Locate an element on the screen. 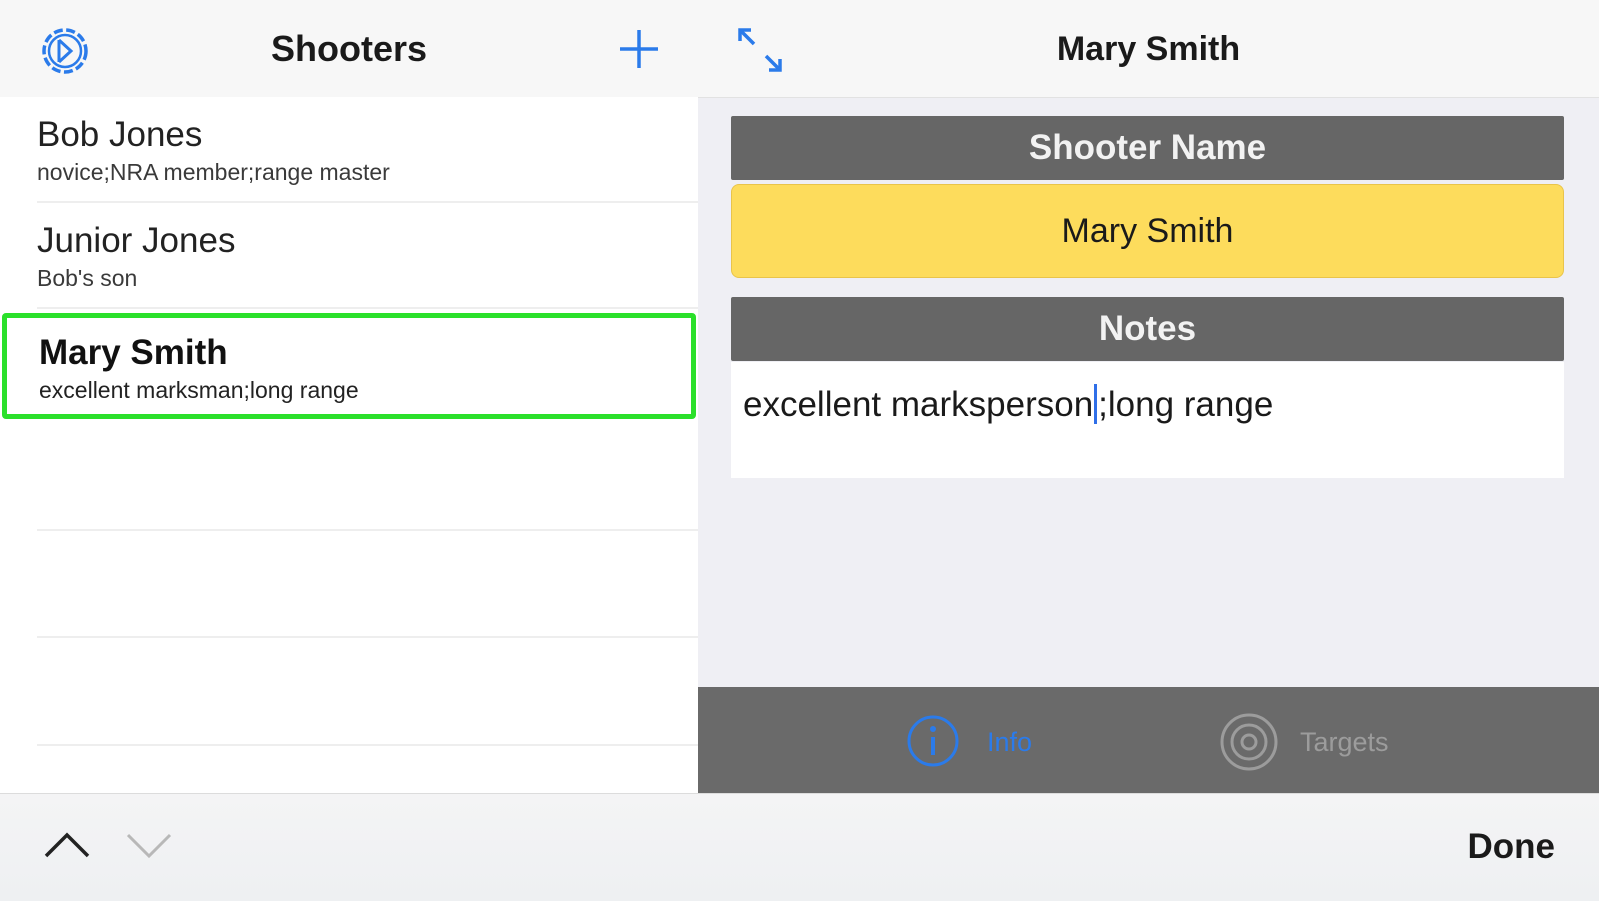  tab-info: Info is located at coordinates (970, 741).